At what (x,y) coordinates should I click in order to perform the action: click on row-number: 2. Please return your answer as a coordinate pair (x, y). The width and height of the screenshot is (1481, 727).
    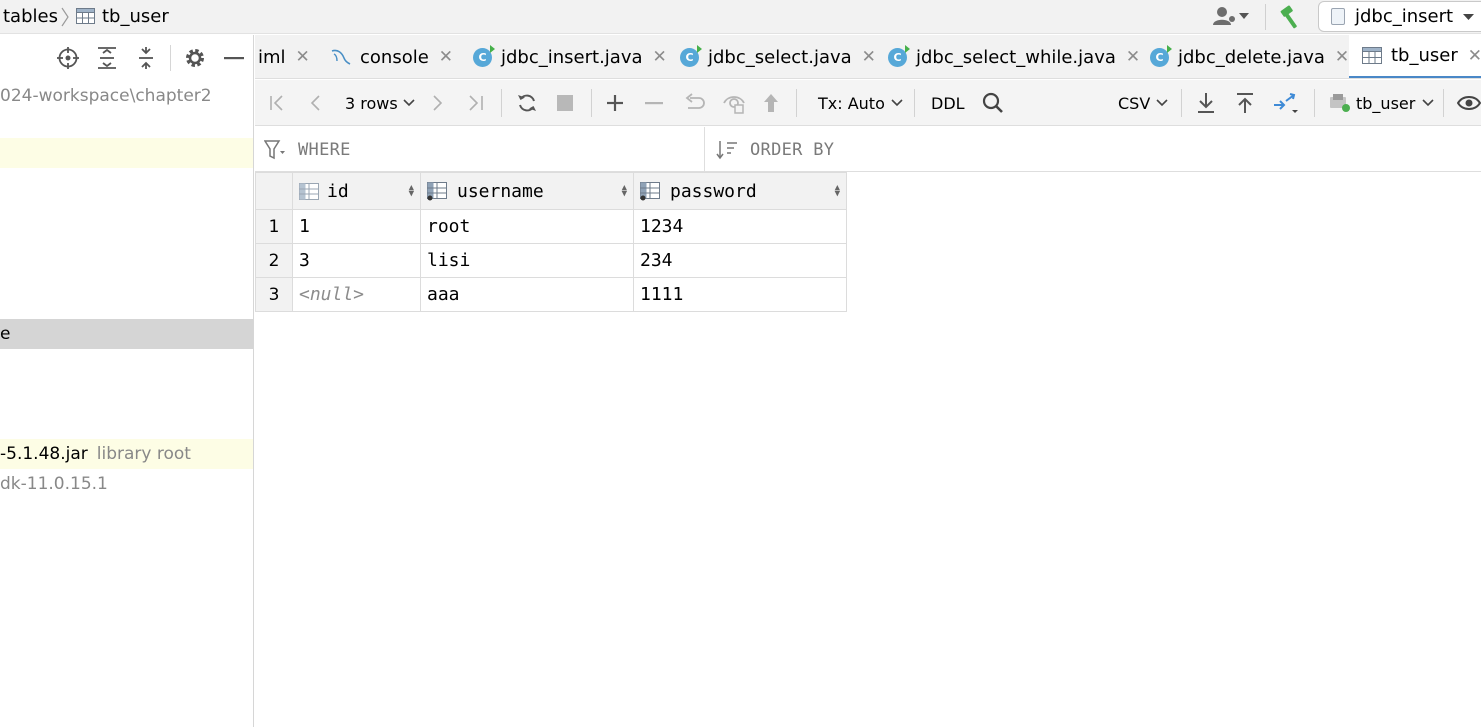
    Looking at the image, I should click on (274, 260).